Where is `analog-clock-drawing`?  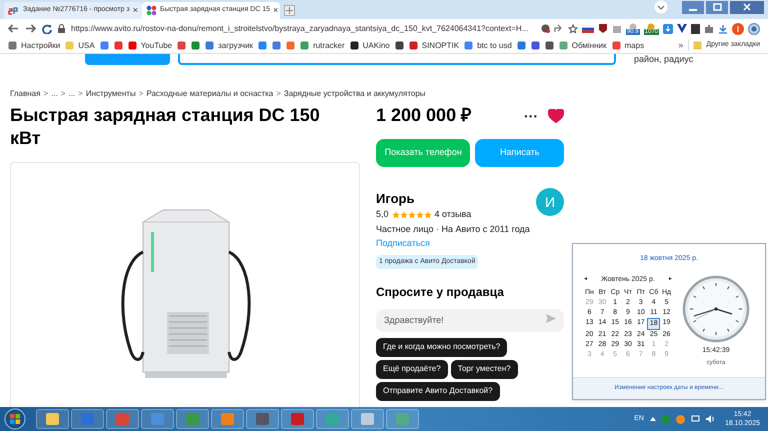
analog-clock-drawing is located at coordinates (716, 308).